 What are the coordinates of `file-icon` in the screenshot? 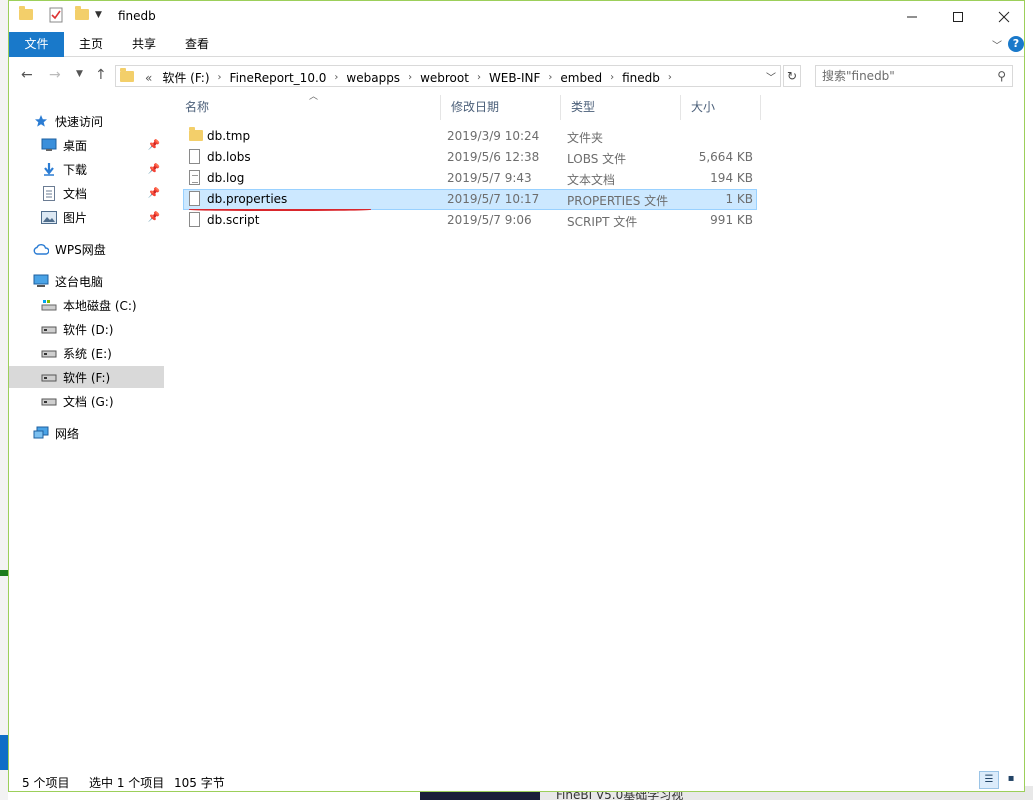 It's located at (194, 200).